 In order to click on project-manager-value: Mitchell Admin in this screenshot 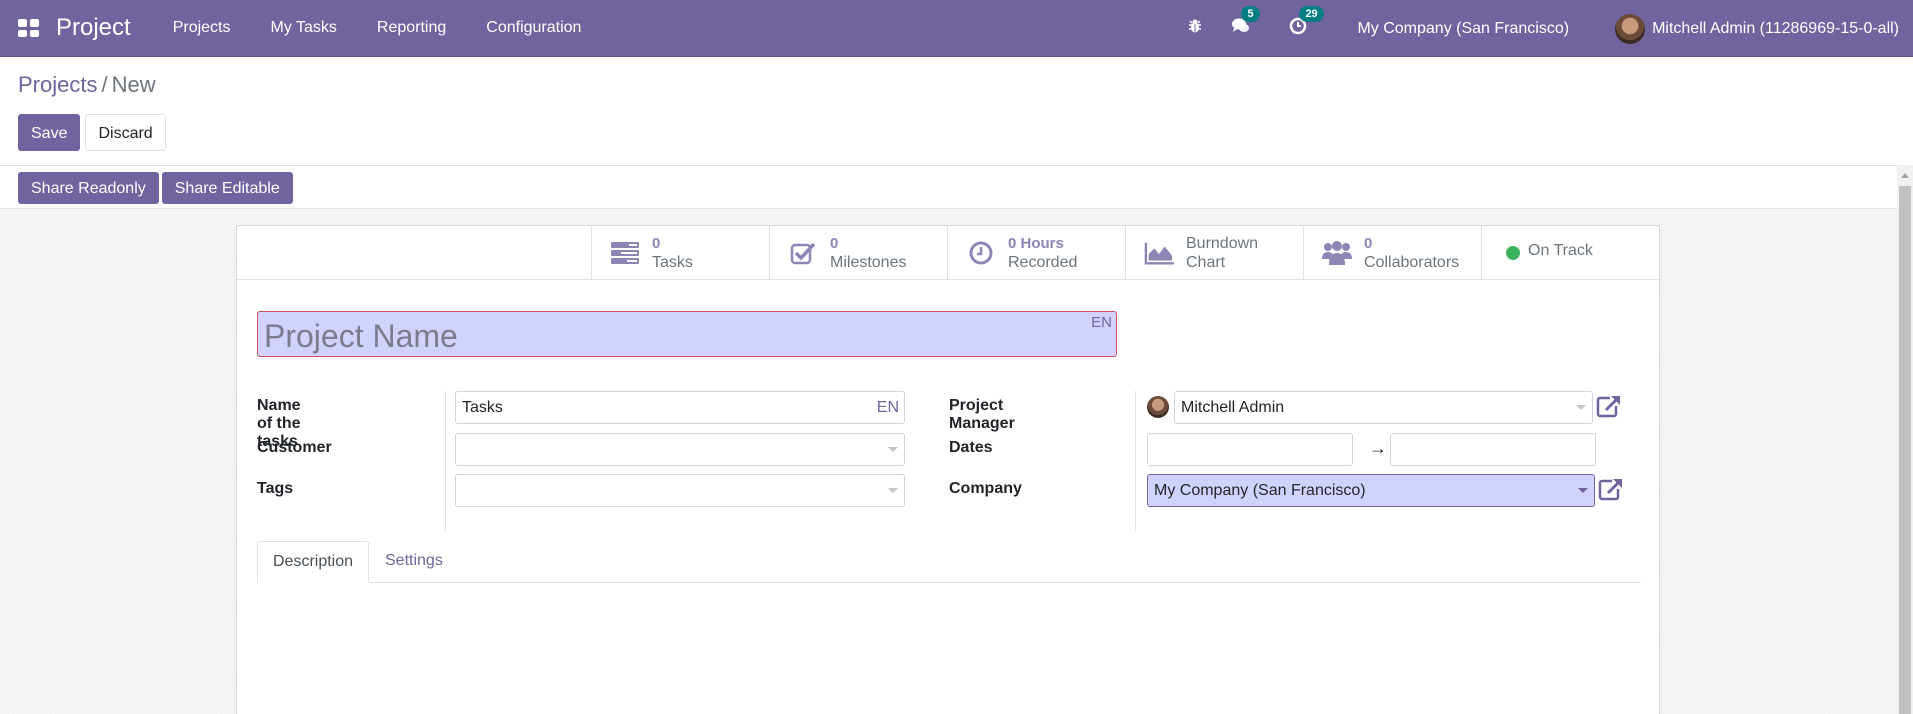, I will do `click(1233, 407)`.